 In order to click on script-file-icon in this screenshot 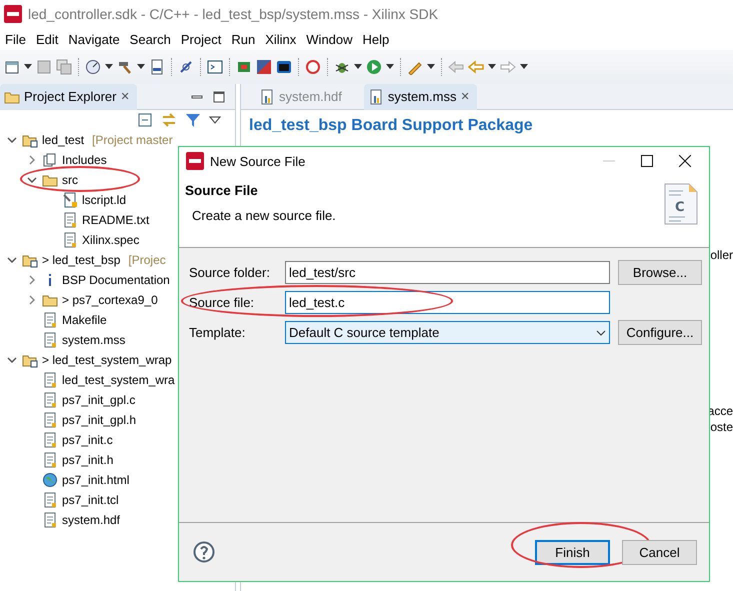, I will do `click(70, 200)`.